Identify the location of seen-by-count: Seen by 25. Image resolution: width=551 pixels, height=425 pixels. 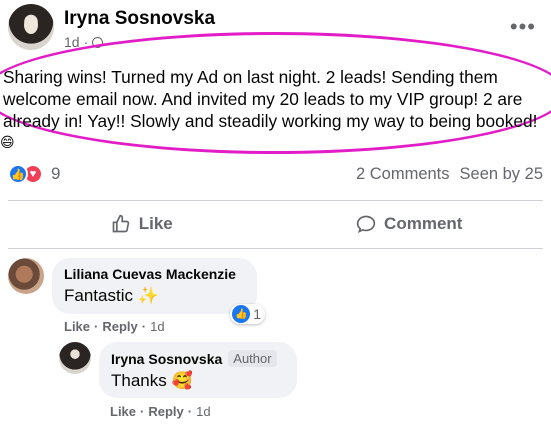
(501, 174).